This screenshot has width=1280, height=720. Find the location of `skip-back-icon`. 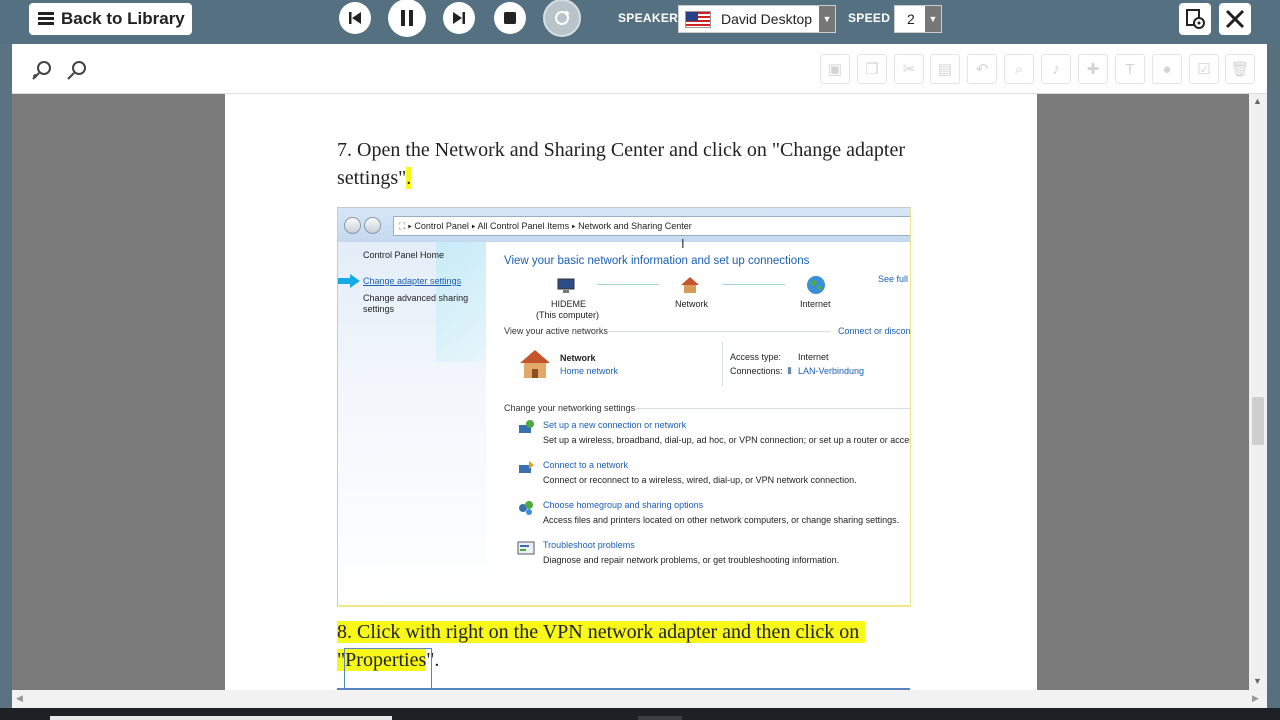

skip-back-icon is located at coordinates (355, 18).